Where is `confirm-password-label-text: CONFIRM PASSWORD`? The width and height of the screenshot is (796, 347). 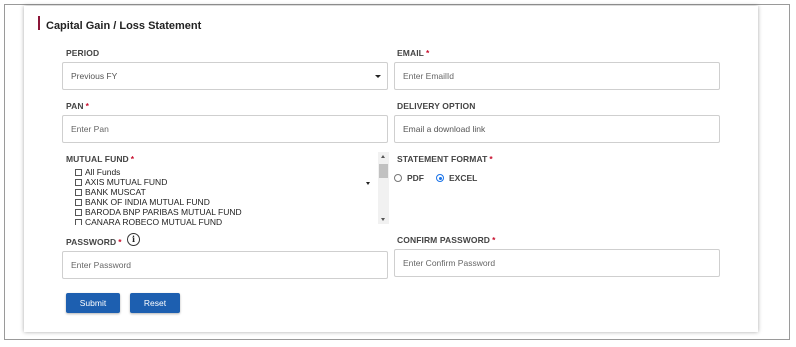
confirm-password-label-text: CONFIRM PASSWORD is located at coordinates (444, 240).